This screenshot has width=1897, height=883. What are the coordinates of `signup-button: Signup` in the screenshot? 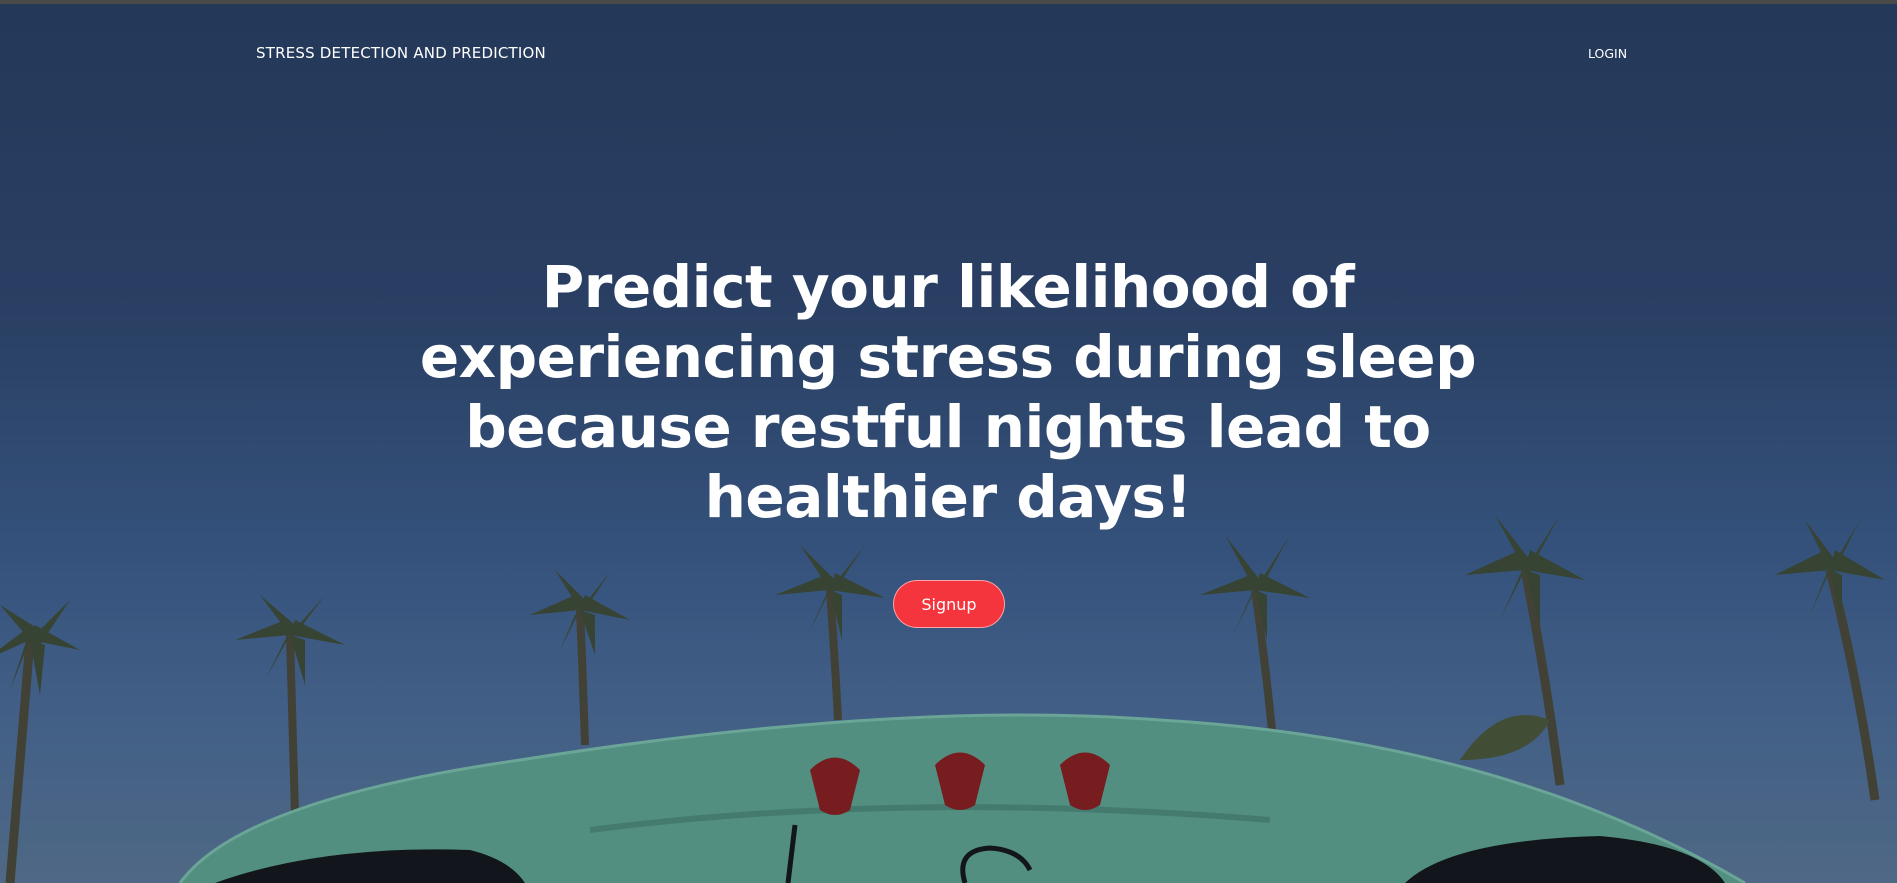 It's located at (949, 604).